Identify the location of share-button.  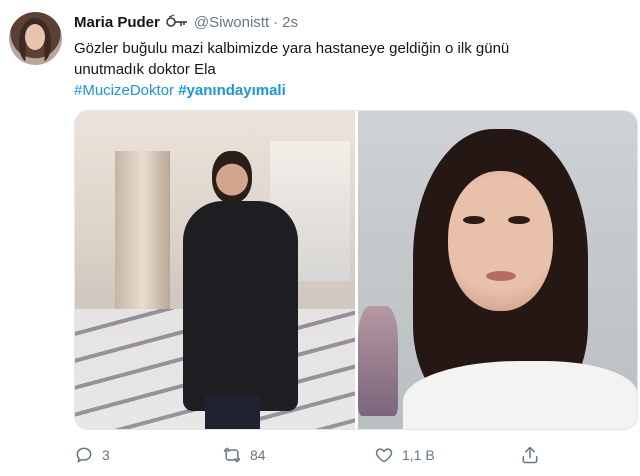
(534, 455).